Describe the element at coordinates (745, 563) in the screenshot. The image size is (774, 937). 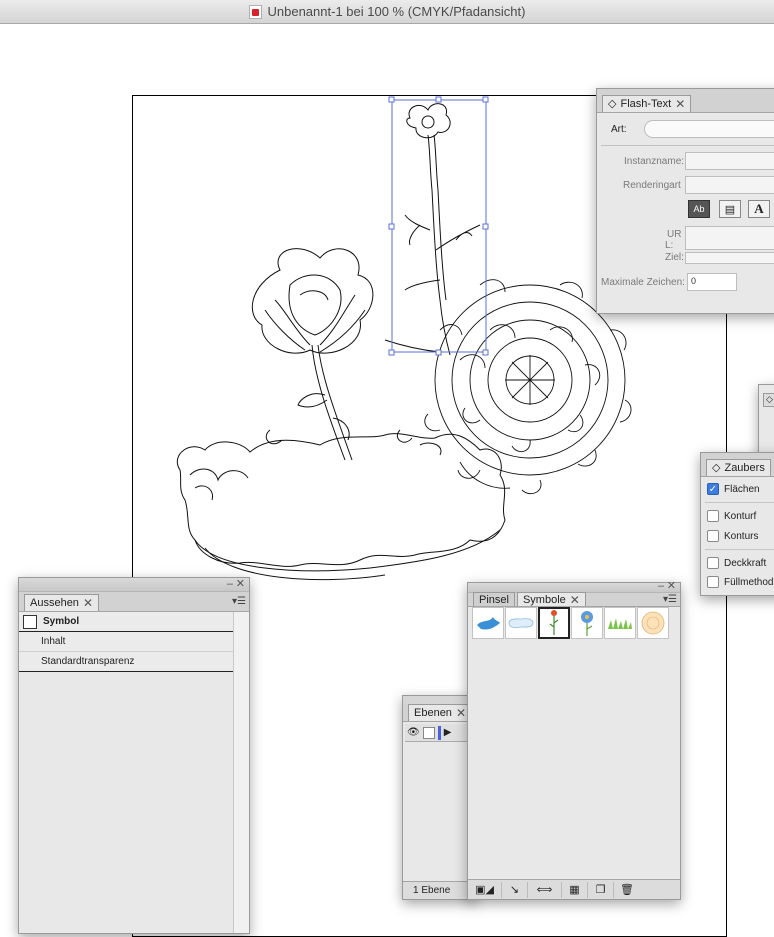
I see `option-label: Deckkraft` at that location.